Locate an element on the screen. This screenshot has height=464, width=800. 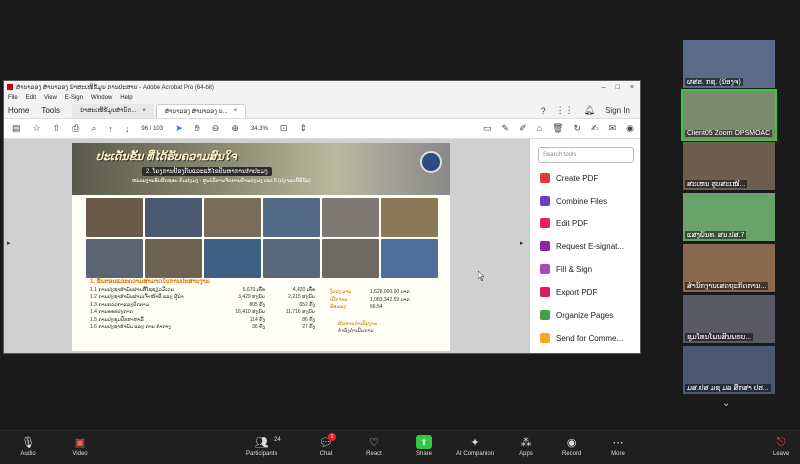
save-icon: ▤ is located at coordinates (16, 128).